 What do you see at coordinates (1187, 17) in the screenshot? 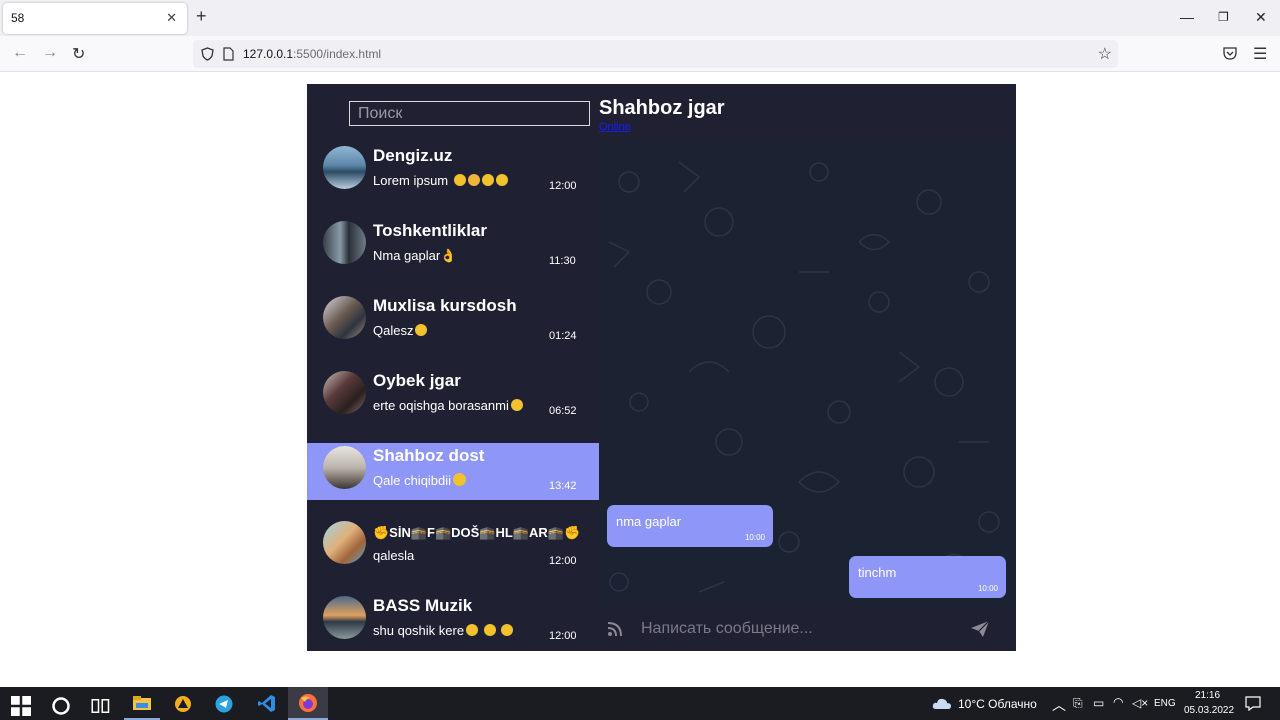
I see `minimize-icon: —` at bounding box center [1187, 17].